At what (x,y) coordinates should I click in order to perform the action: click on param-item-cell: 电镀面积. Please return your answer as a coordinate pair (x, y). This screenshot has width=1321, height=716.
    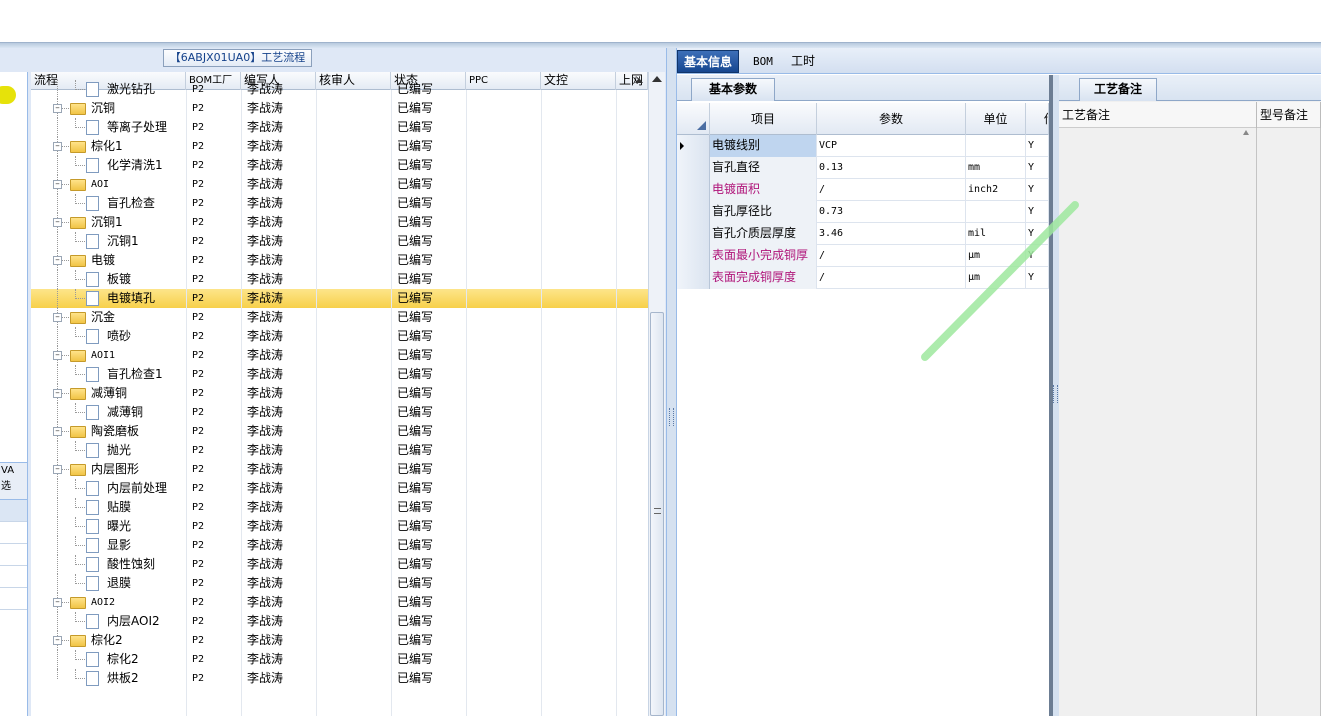
    Looking at the image, I should click on (763, 190).